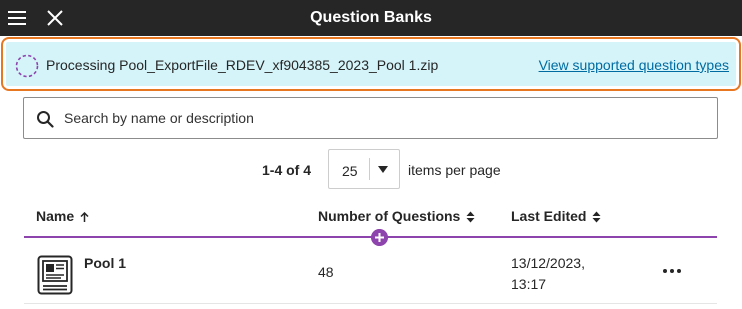 The width and height of the screenshot is (742, 309). I want to click on table-header: Name Number of Questions Last Edited, so click(371, 218).